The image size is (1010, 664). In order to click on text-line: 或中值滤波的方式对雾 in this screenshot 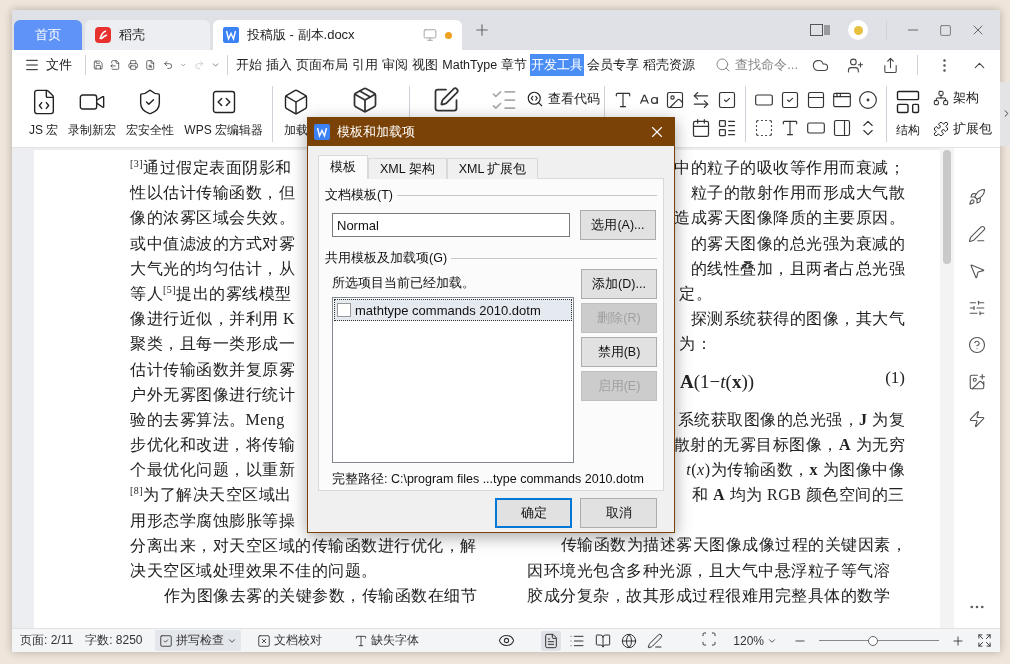, I will do `click(212, 243)`.